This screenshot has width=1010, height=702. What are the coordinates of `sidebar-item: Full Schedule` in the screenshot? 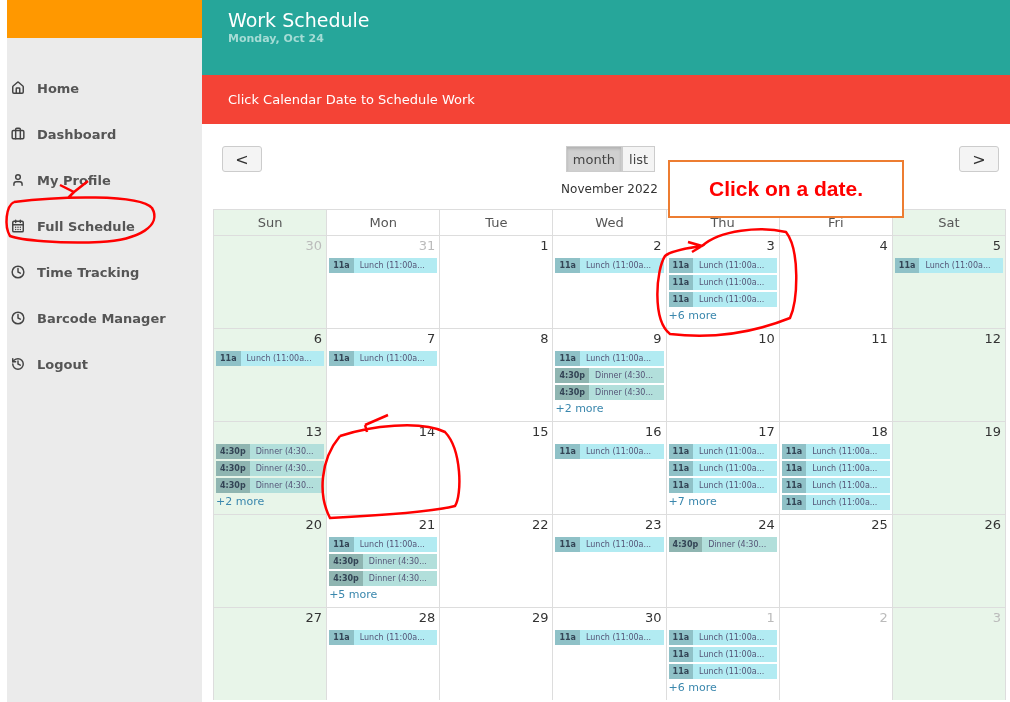 It's located at (104, 226).